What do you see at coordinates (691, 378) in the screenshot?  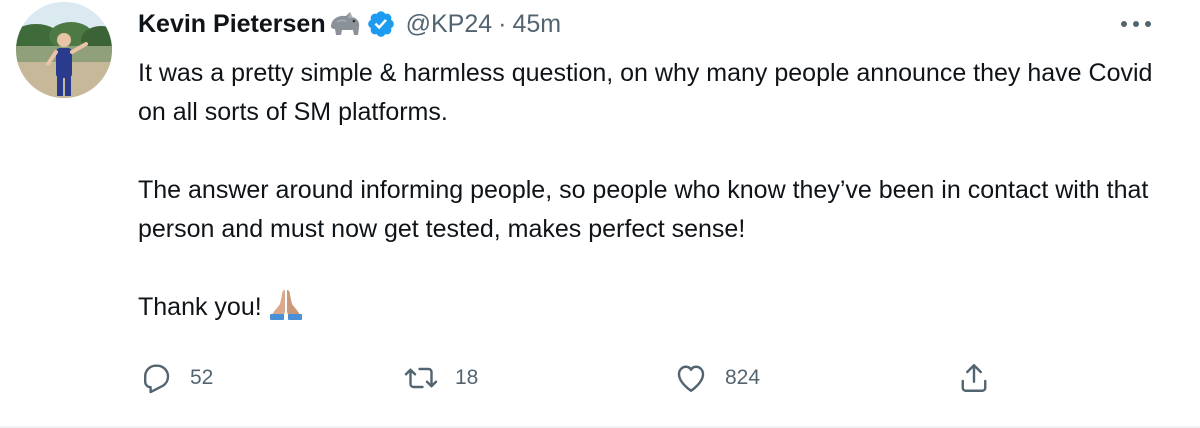 I see `heart-icon` at bounding box center [691, 378].